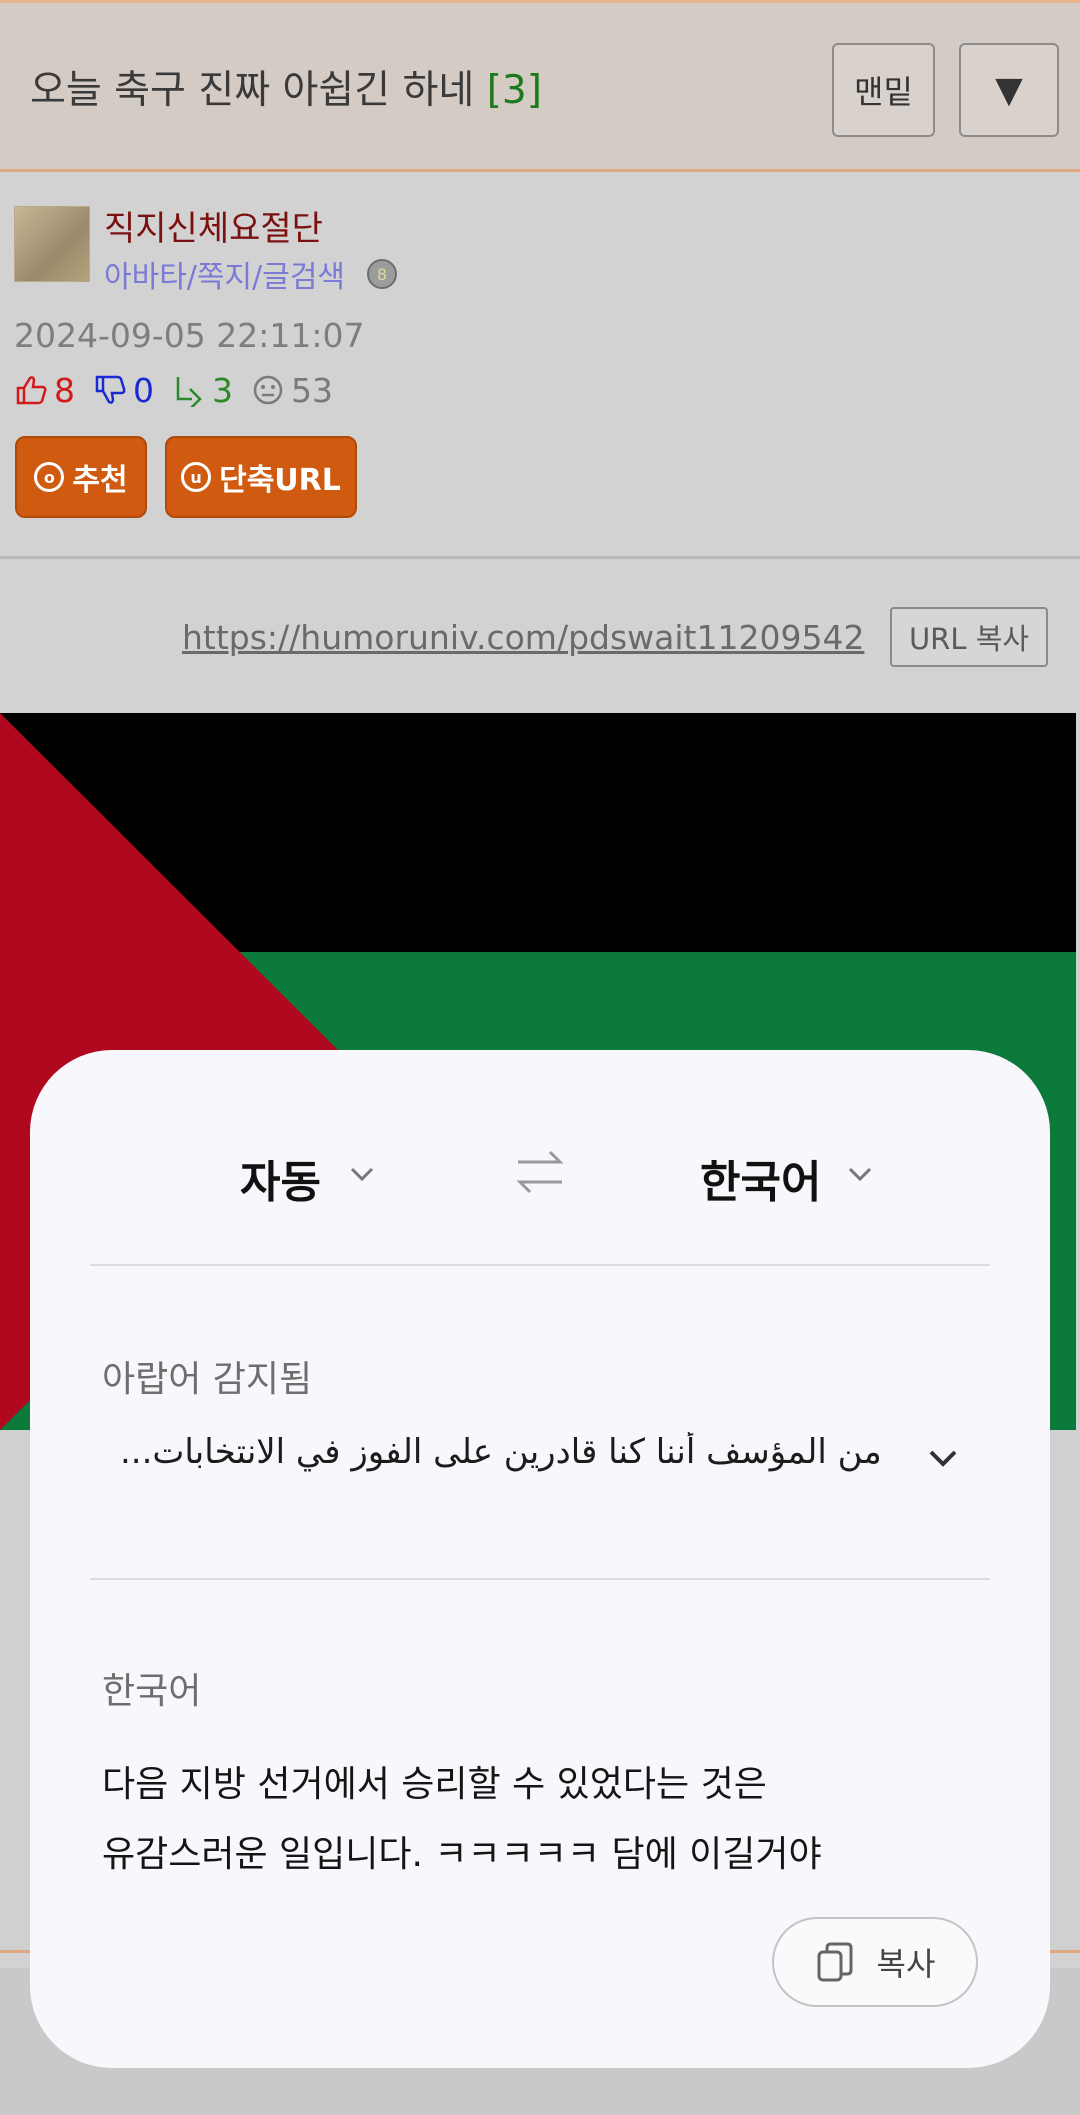 Image resolution: width=1080 pixels, height=2115 pixels. I want to click on thumbs-up-icon, so click(31, 390).